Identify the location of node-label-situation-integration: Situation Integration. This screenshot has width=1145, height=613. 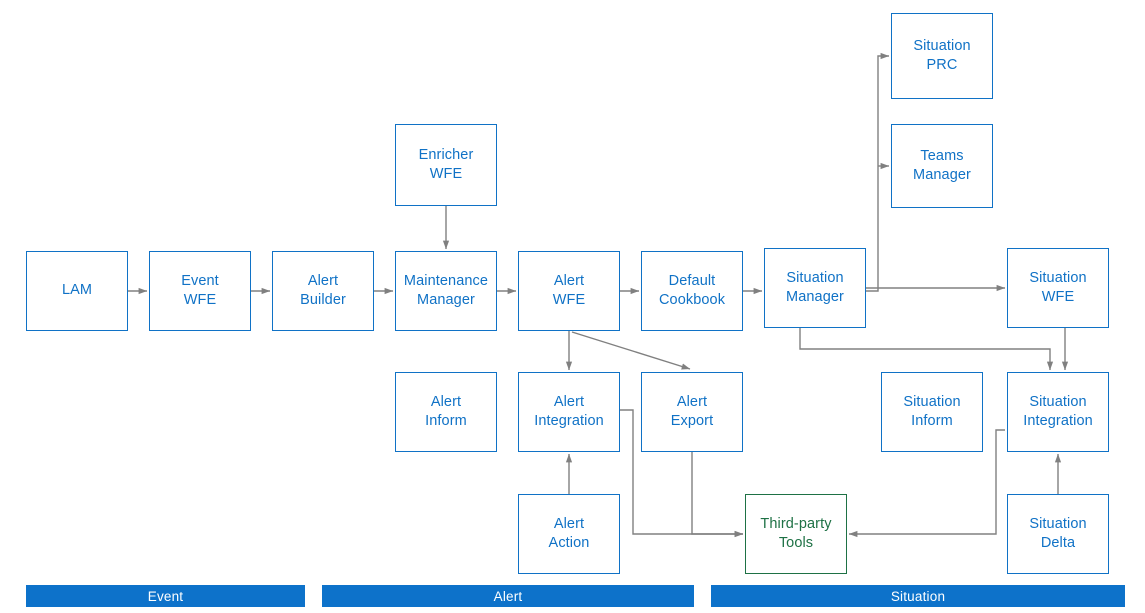
(1058, 411).